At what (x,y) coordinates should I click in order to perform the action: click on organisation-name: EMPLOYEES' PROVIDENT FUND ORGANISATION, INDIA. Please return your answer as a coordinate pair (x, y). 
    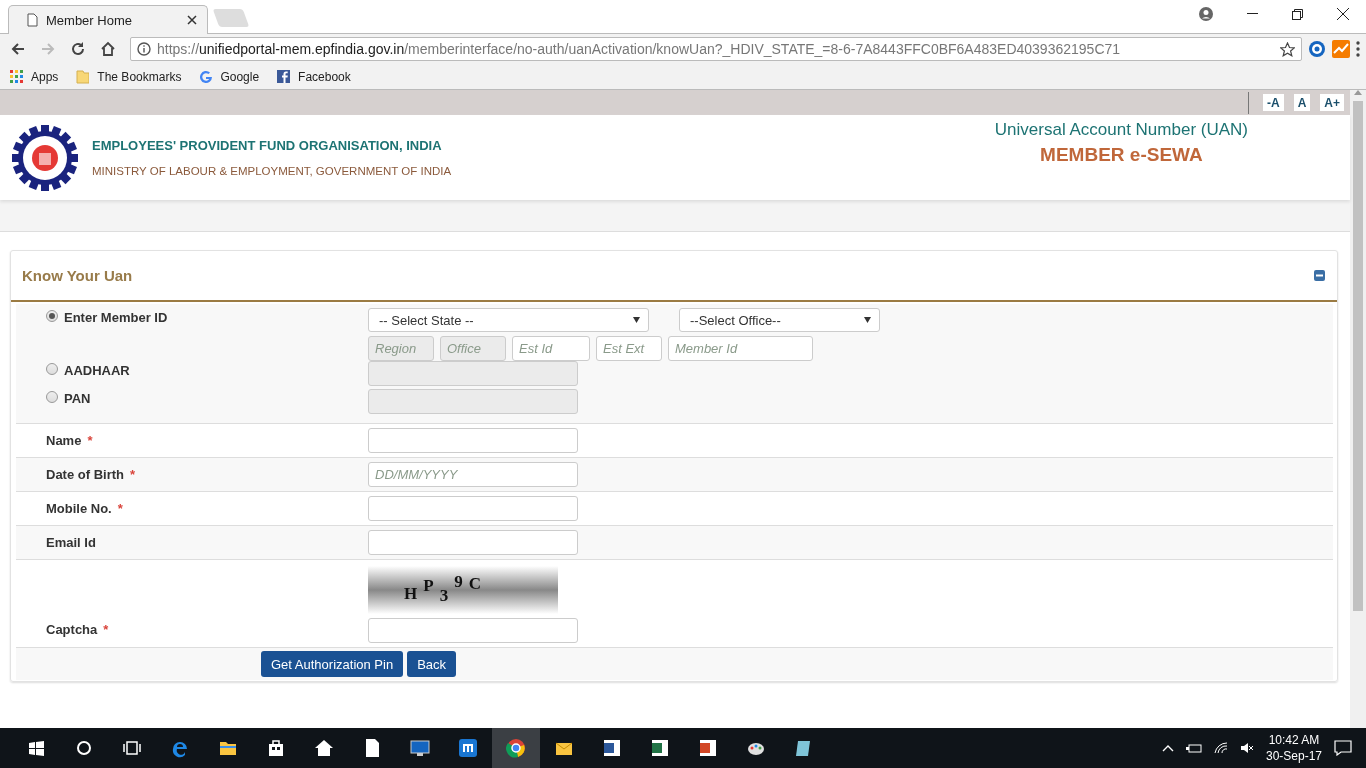
    Looking at the image, I should click on (267, 145).